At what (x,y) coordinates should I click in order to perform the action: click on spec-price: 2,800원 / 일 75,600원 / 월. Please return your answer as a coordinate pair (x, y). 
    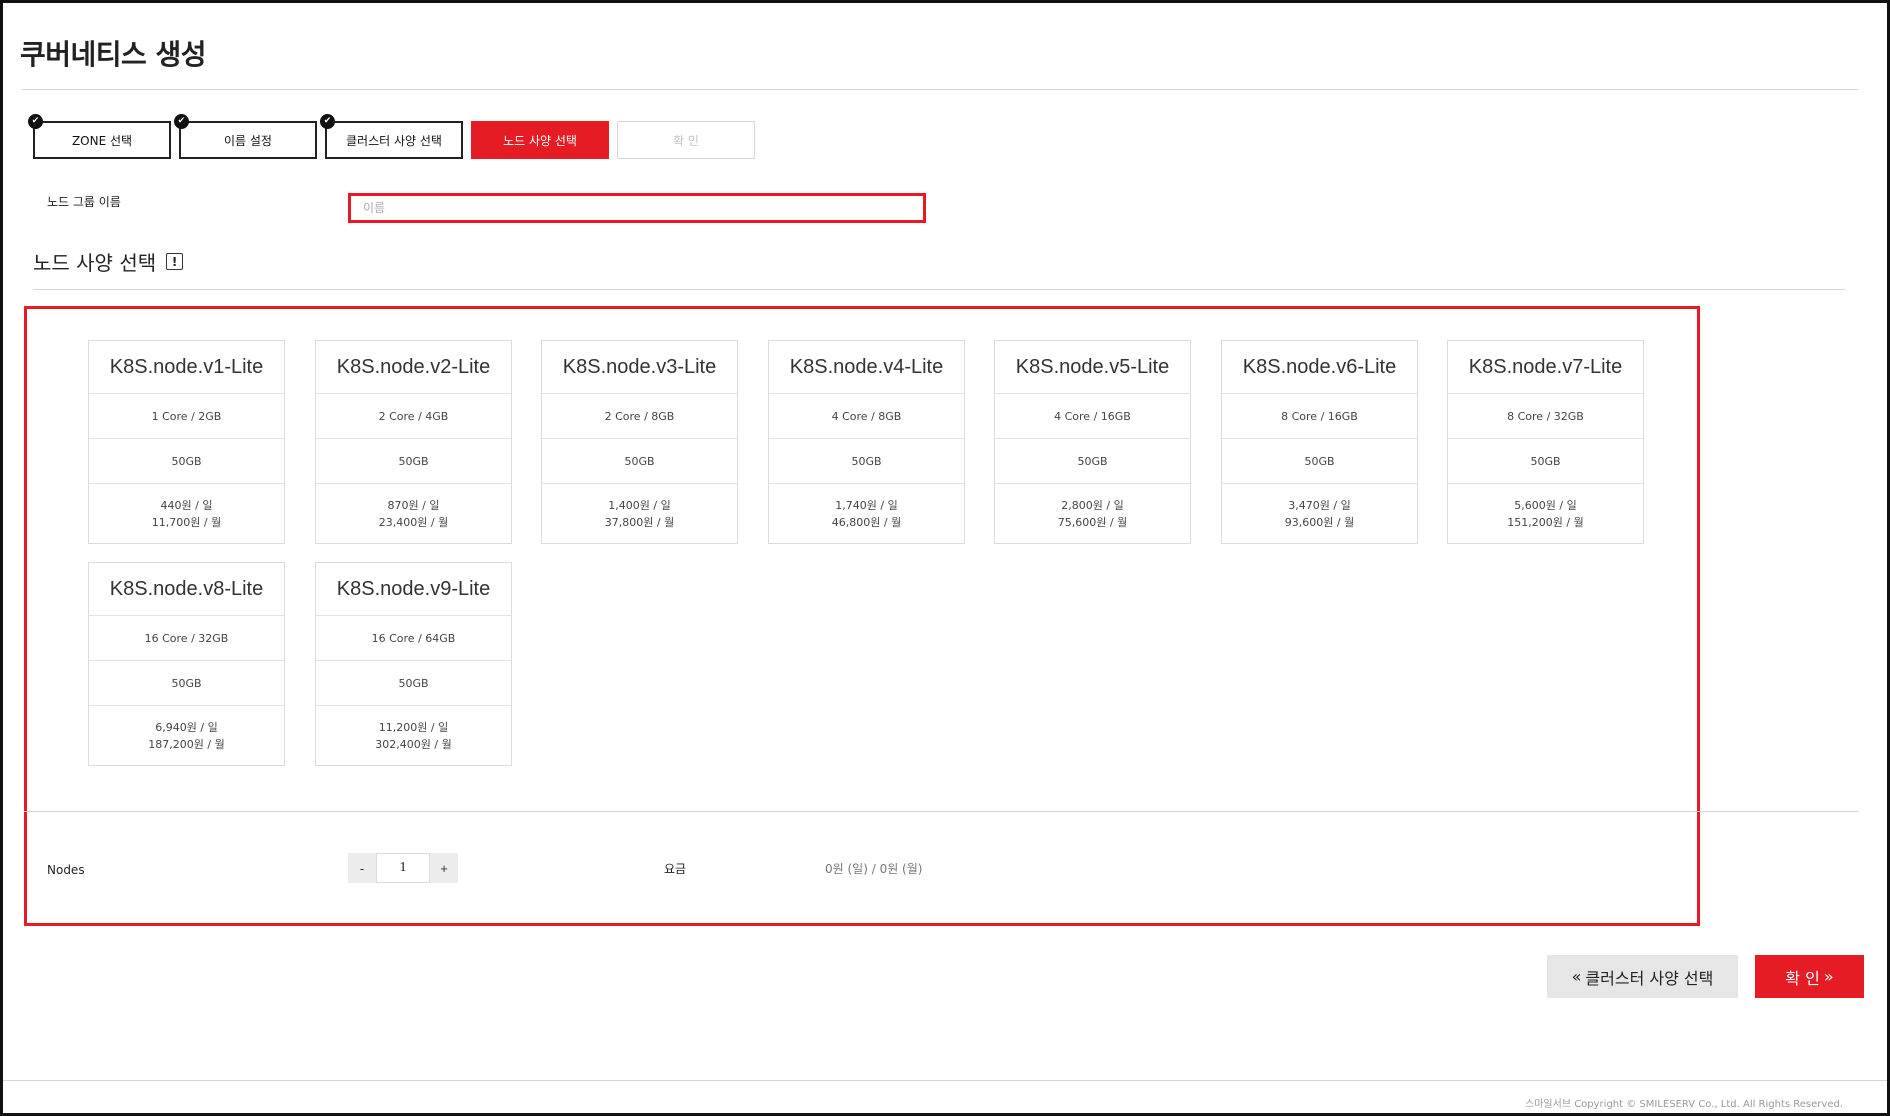
    Looking at the image, I should click on (1092, 513).